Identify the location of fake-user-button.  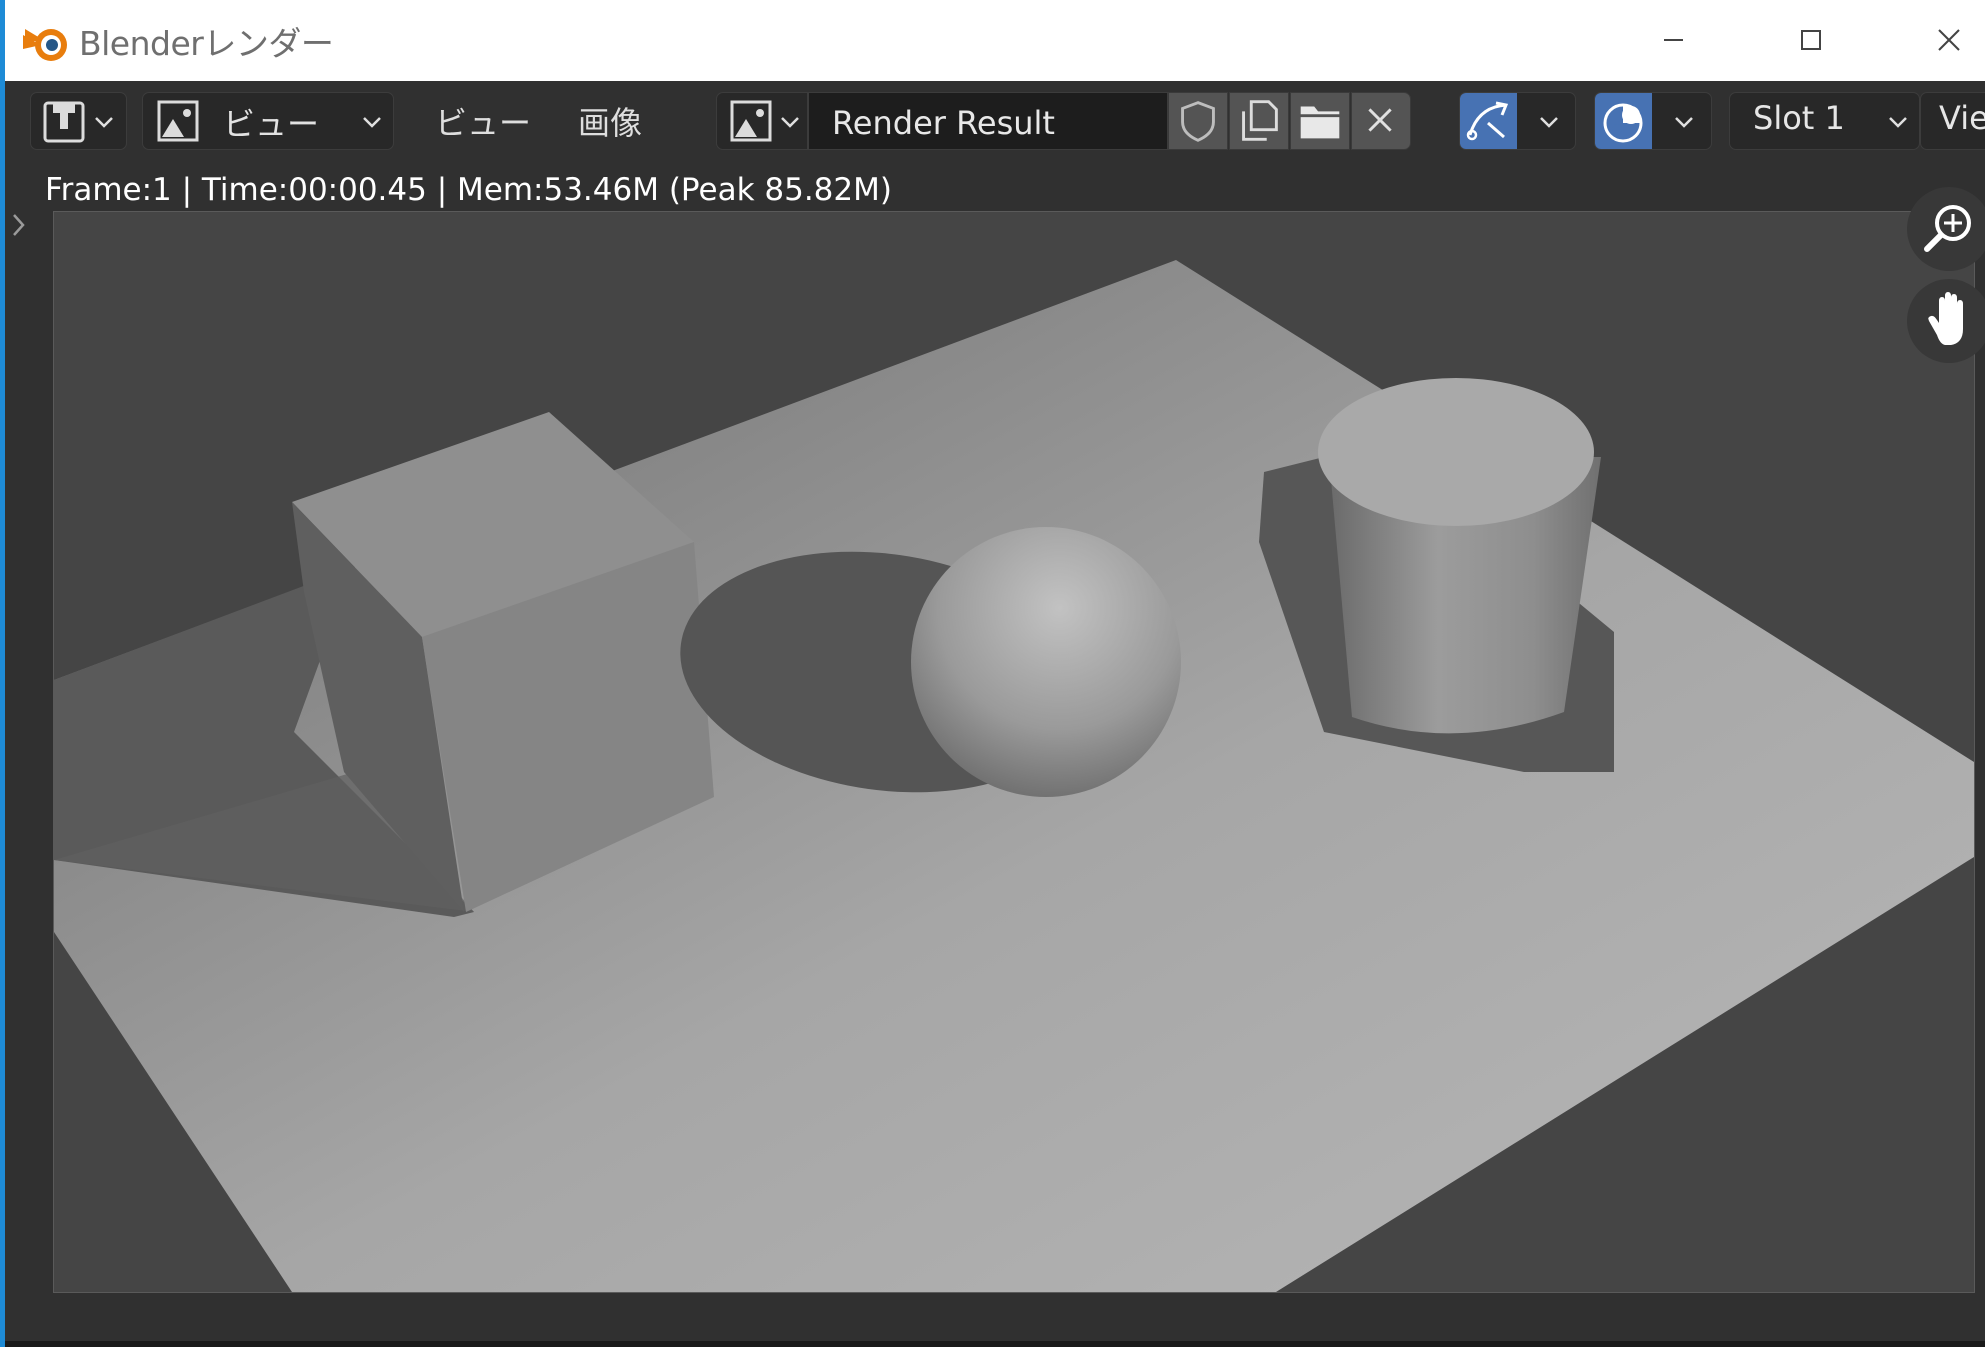
(1198, 121).